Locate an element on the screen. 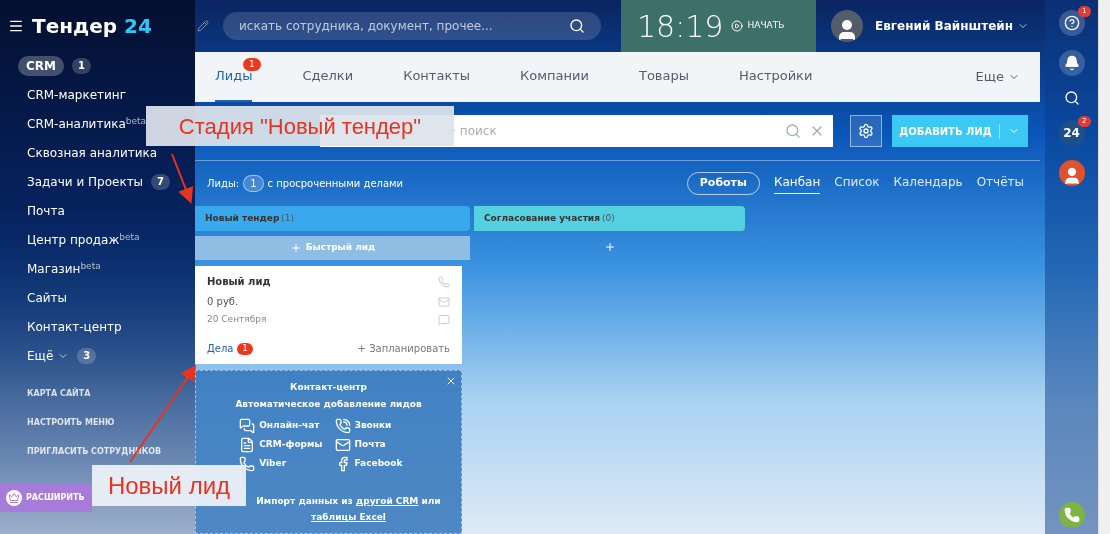 This screenshot has width=1110, height=534. pencil-icon is located at coordinates (203, 26).